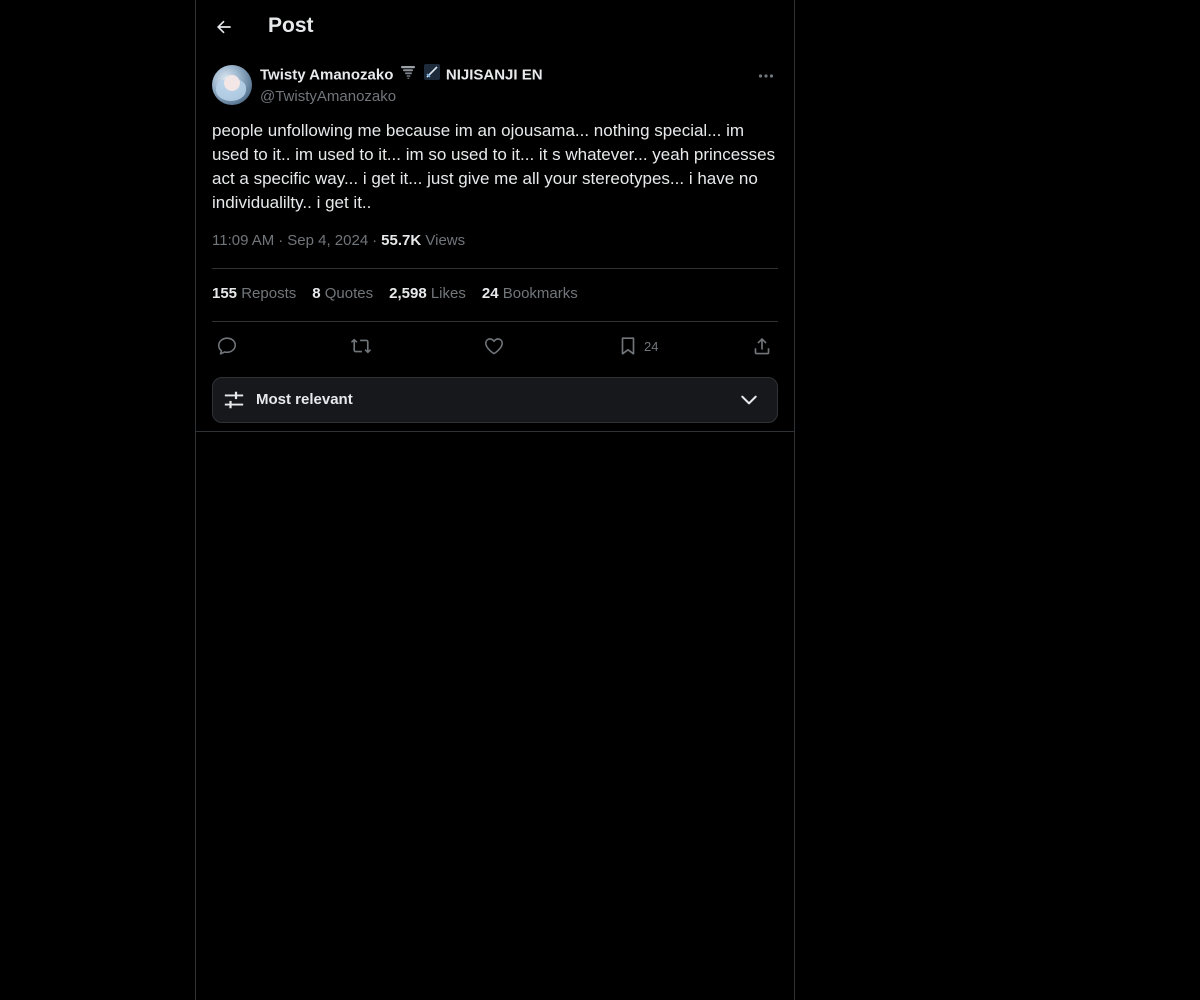 The image size is (1200, 1000). What do you see at coordinates (637, 346) in the screenshot?
I see `bookmark-button: 24` at bounding box center [637, 346].